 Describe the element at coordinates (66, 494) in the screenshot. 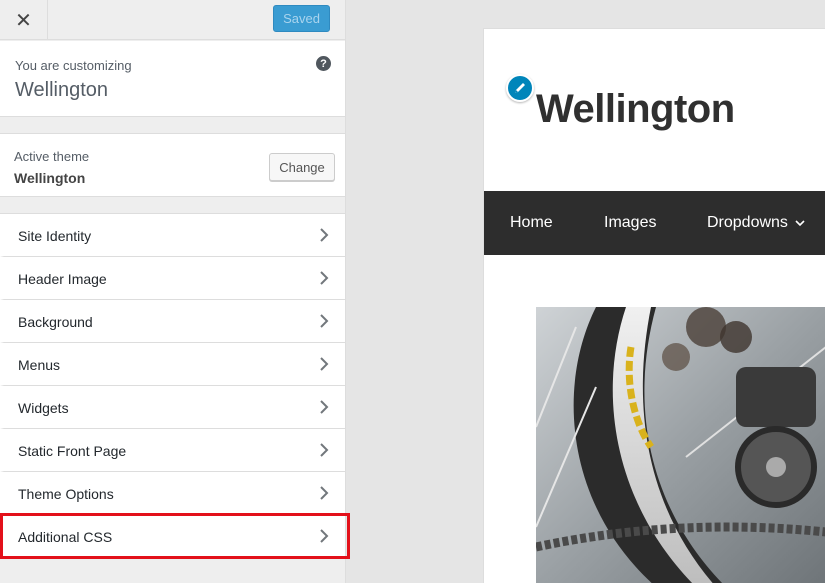

I see `section-label: Theme Options` at that location.